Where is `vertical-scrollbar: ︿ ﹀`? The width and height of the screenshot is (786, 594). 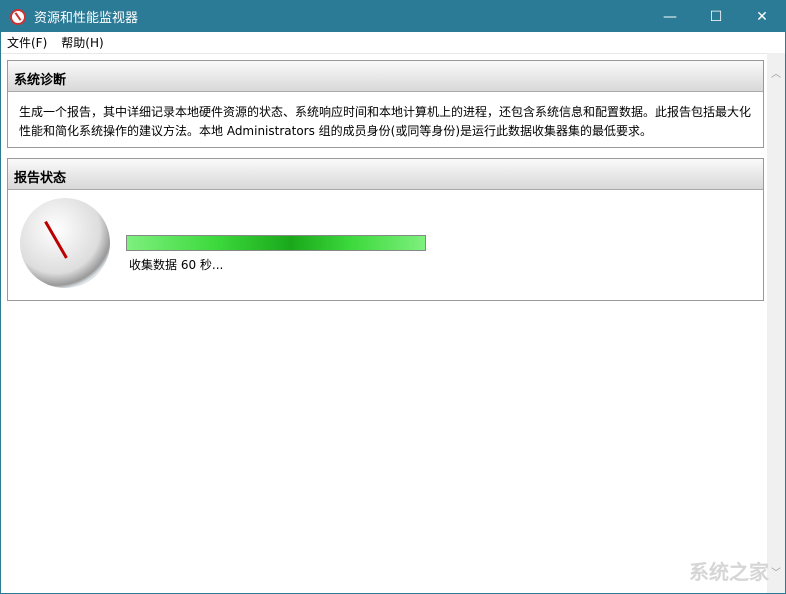 vertical-scrollbar: ︿ ﹀ is located at coordinates (776, 323).